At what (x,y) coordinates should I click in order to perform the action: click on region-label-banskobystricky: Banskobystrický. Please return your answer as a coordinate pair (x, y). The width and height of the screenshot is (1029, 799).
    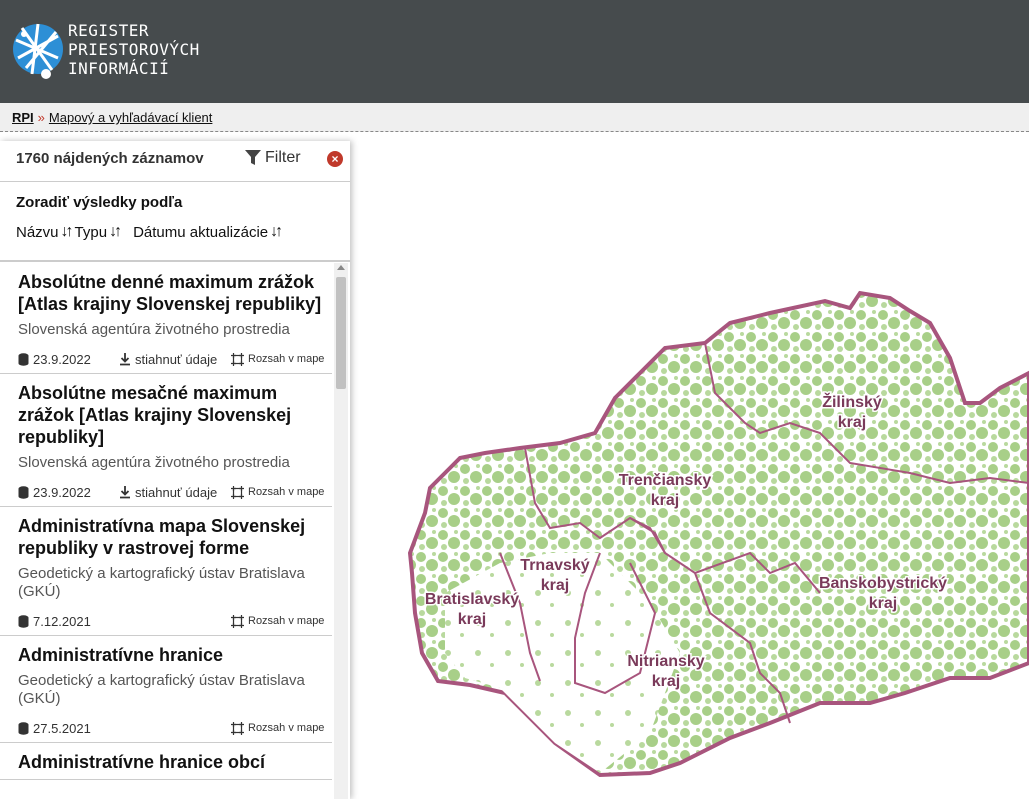
    Looking at the image, I should click on (883, 583).